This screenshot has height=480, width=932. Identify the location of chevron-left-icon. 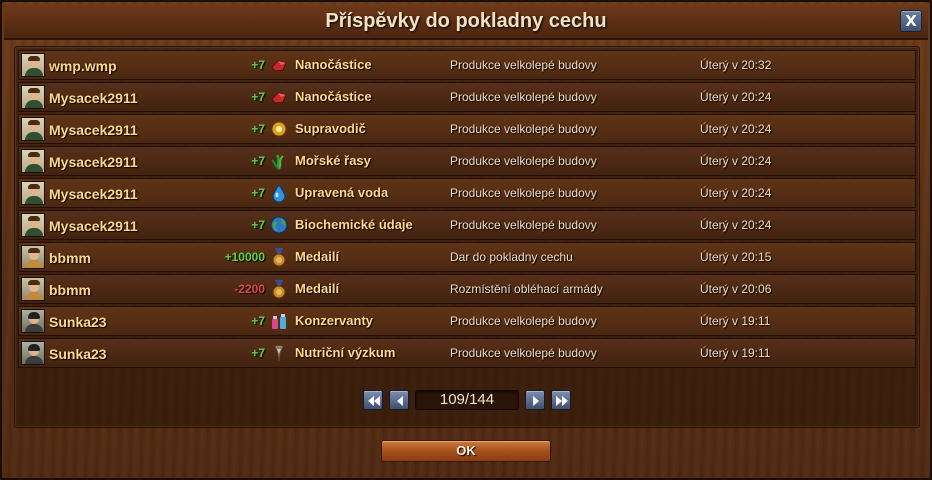
(400, 401).